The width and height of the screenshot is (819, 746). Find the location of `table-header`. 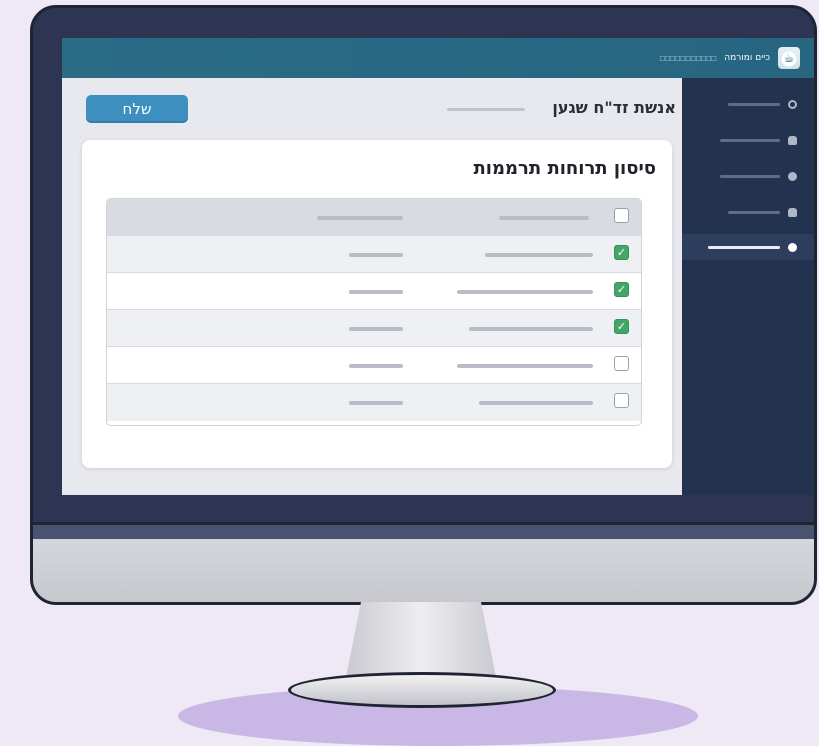

table-header is located at coordinates (374, 217).